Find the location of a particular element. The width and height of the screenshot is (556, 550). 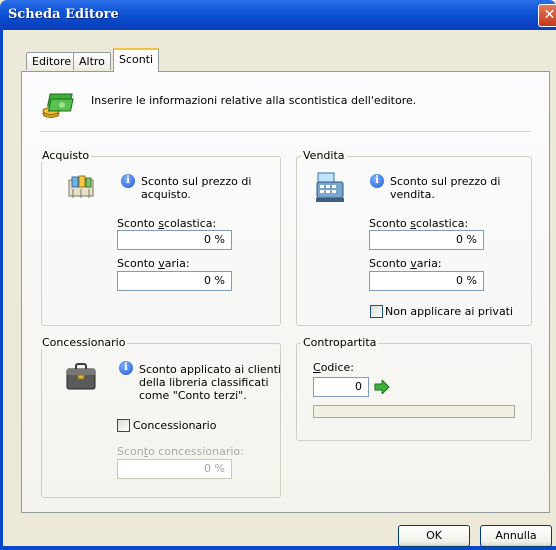

tab-editore: Editore is located at coordinates (52, 61).